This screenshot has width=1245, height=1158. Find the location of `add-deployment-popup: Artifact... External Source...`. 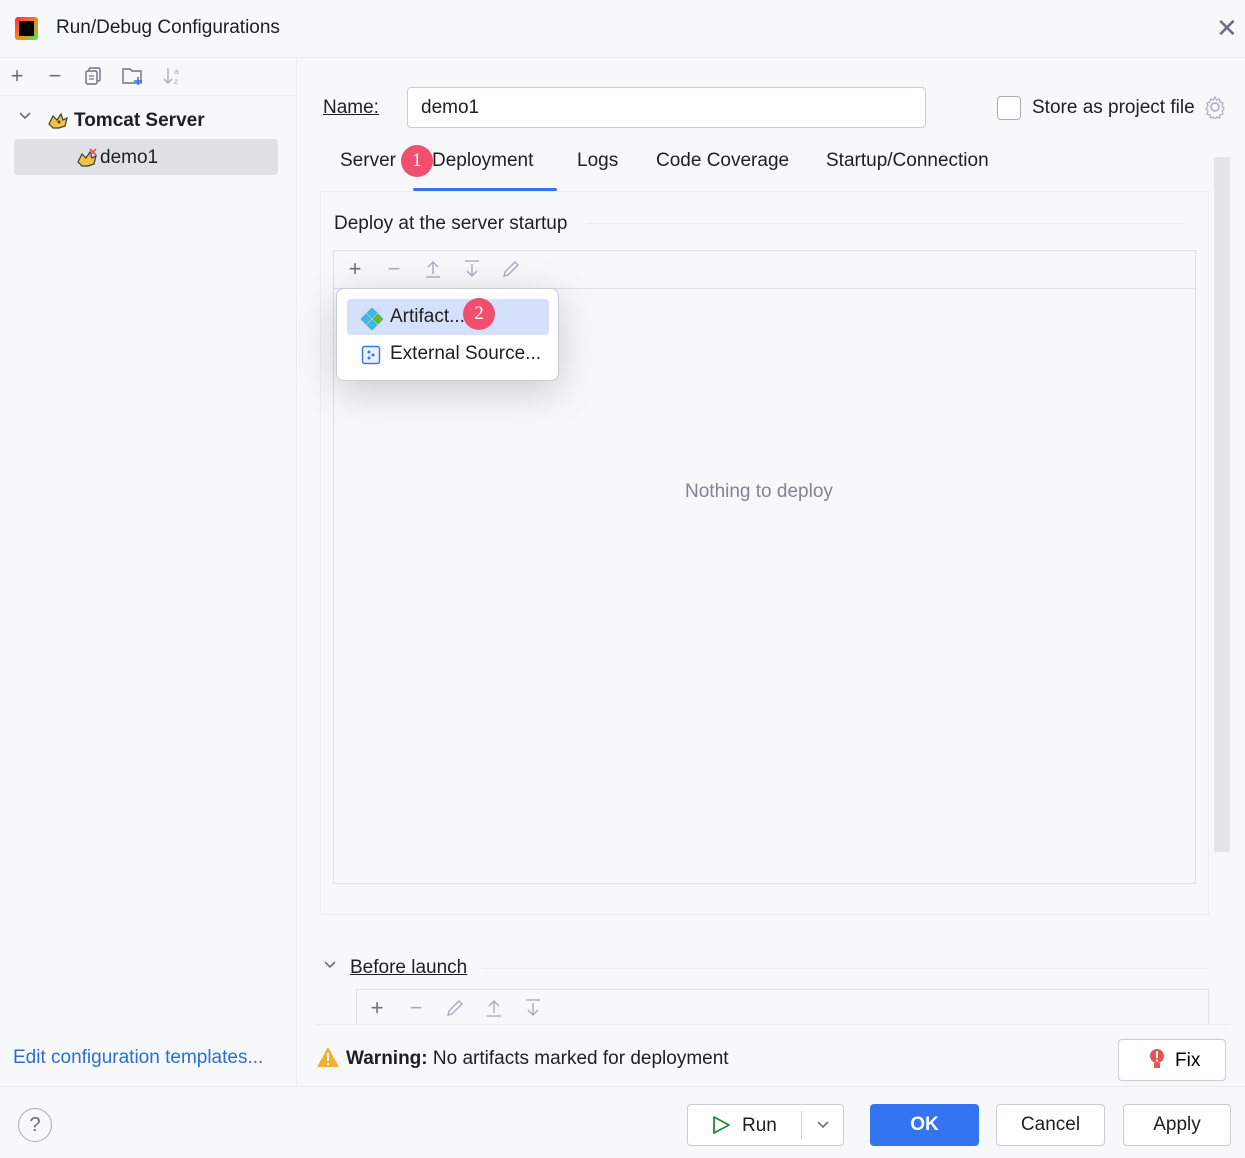

add-deployment-popup: Artifact... External Source... is located at coordinates (447, 334).